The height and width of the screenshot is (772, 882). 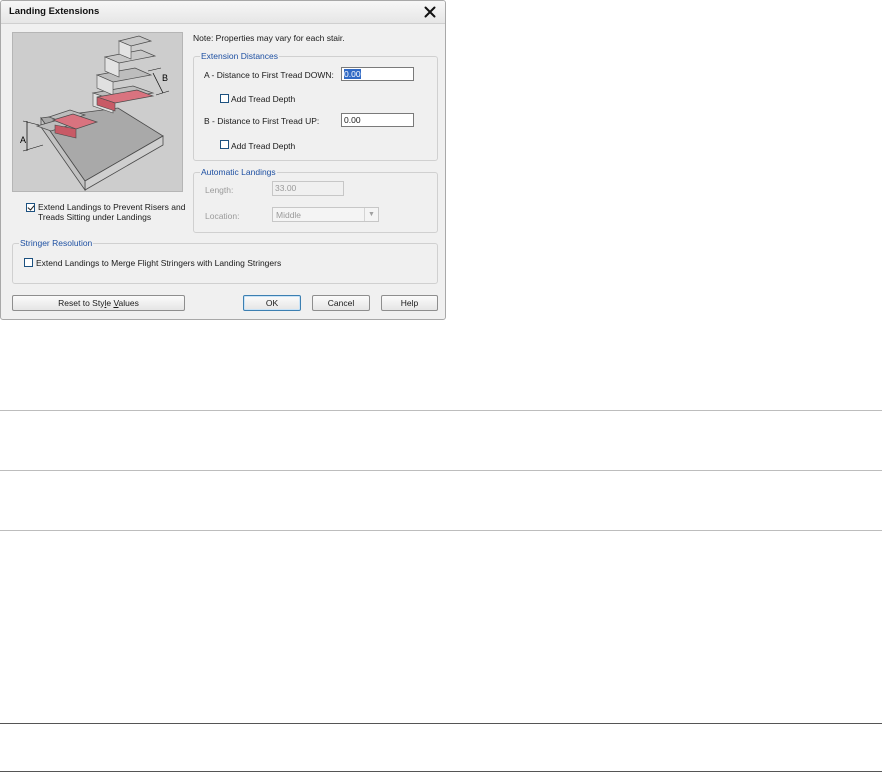 What do you see at coordinates (377, 74) in the screenshot?
I see `distance-a-input: 0.00` at bounding box center [377, 74].